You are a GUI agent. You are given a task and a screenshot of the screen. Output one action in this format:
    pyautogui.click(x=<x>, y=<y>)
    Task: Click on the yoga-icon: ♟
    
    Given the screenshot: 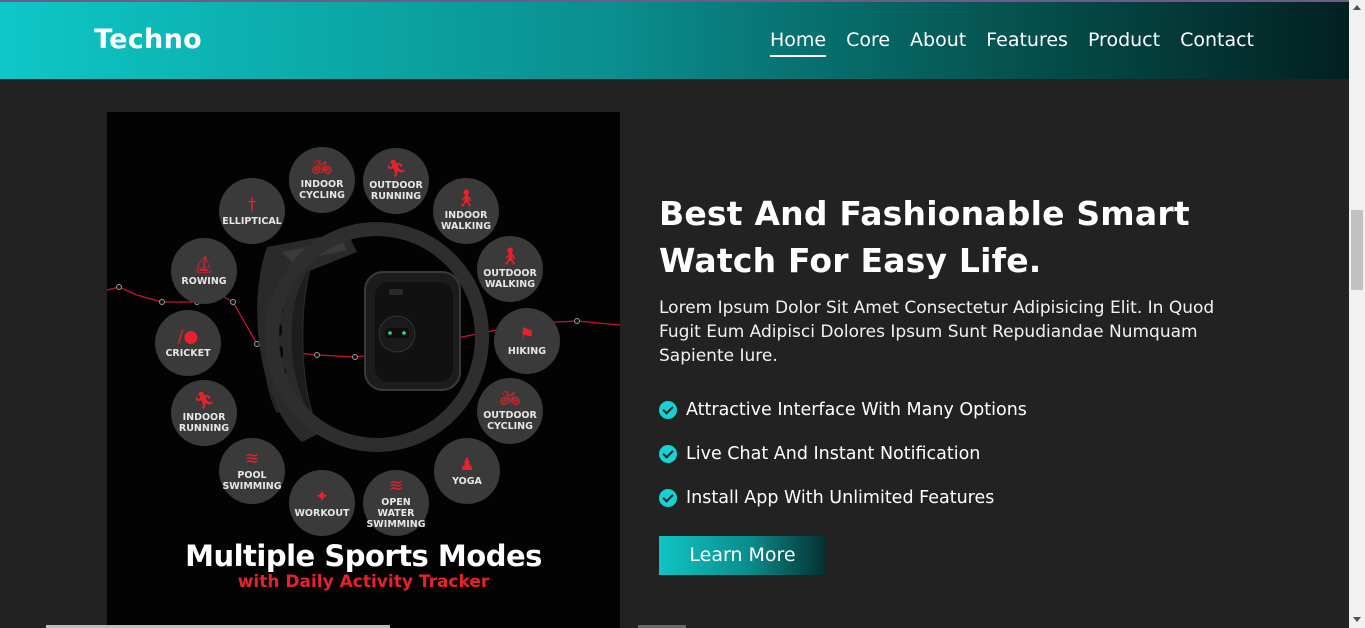 What is the action you would take?
    pyautogui.click(x=467, y=464)
    